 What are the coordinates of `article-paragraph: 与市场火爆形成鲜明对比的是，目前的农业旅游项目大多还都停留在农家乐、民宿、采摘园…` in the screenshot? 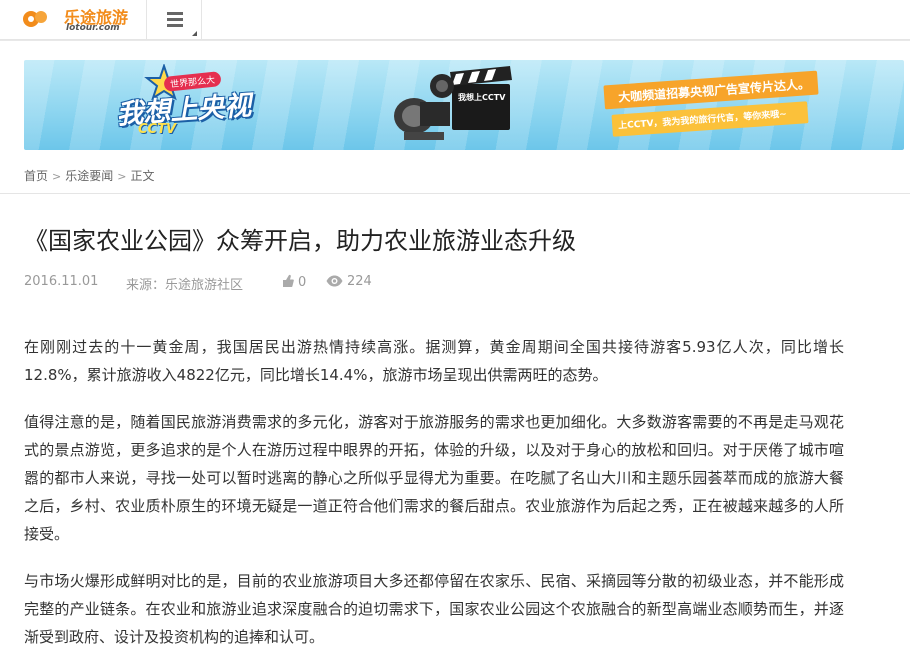 It's located at (434, 609).